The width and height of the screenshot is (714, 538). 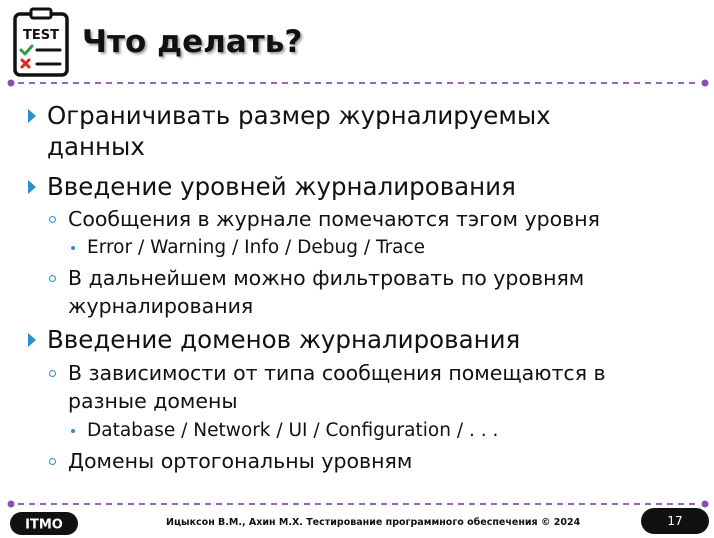 What do you see at coordinates (281, 186) in the screenshot?
I see `bullet-level1-text: Введение уровней журналирования` at bounding box center [281, 186].